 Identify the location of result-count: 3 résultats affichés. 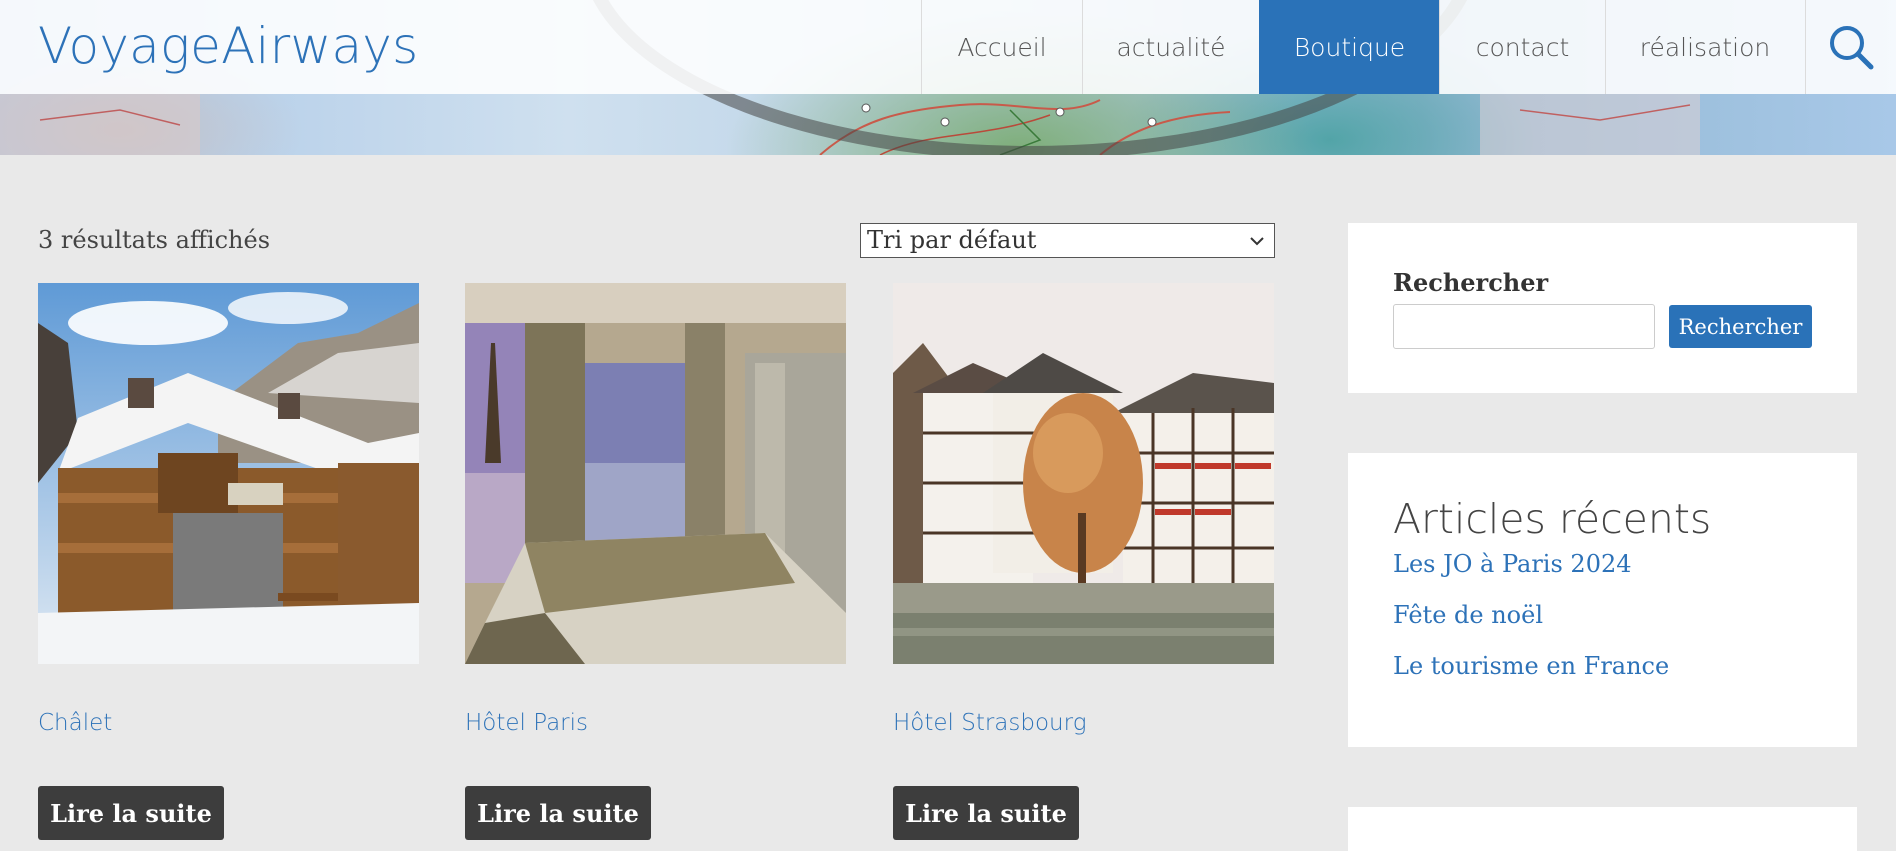
(154, 240).